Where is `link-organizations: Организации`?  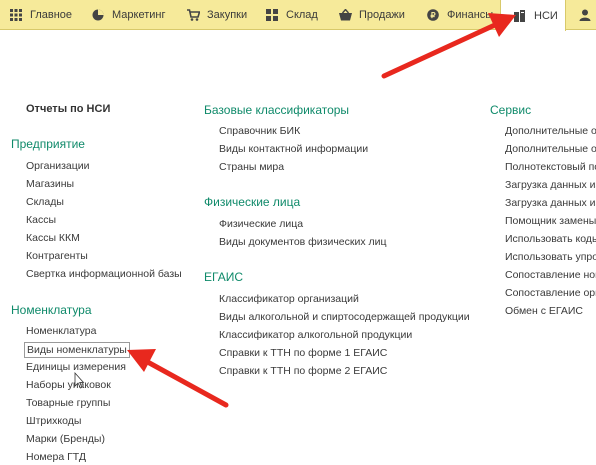
link-organizations: Организации is located at coordinates (58, 166).